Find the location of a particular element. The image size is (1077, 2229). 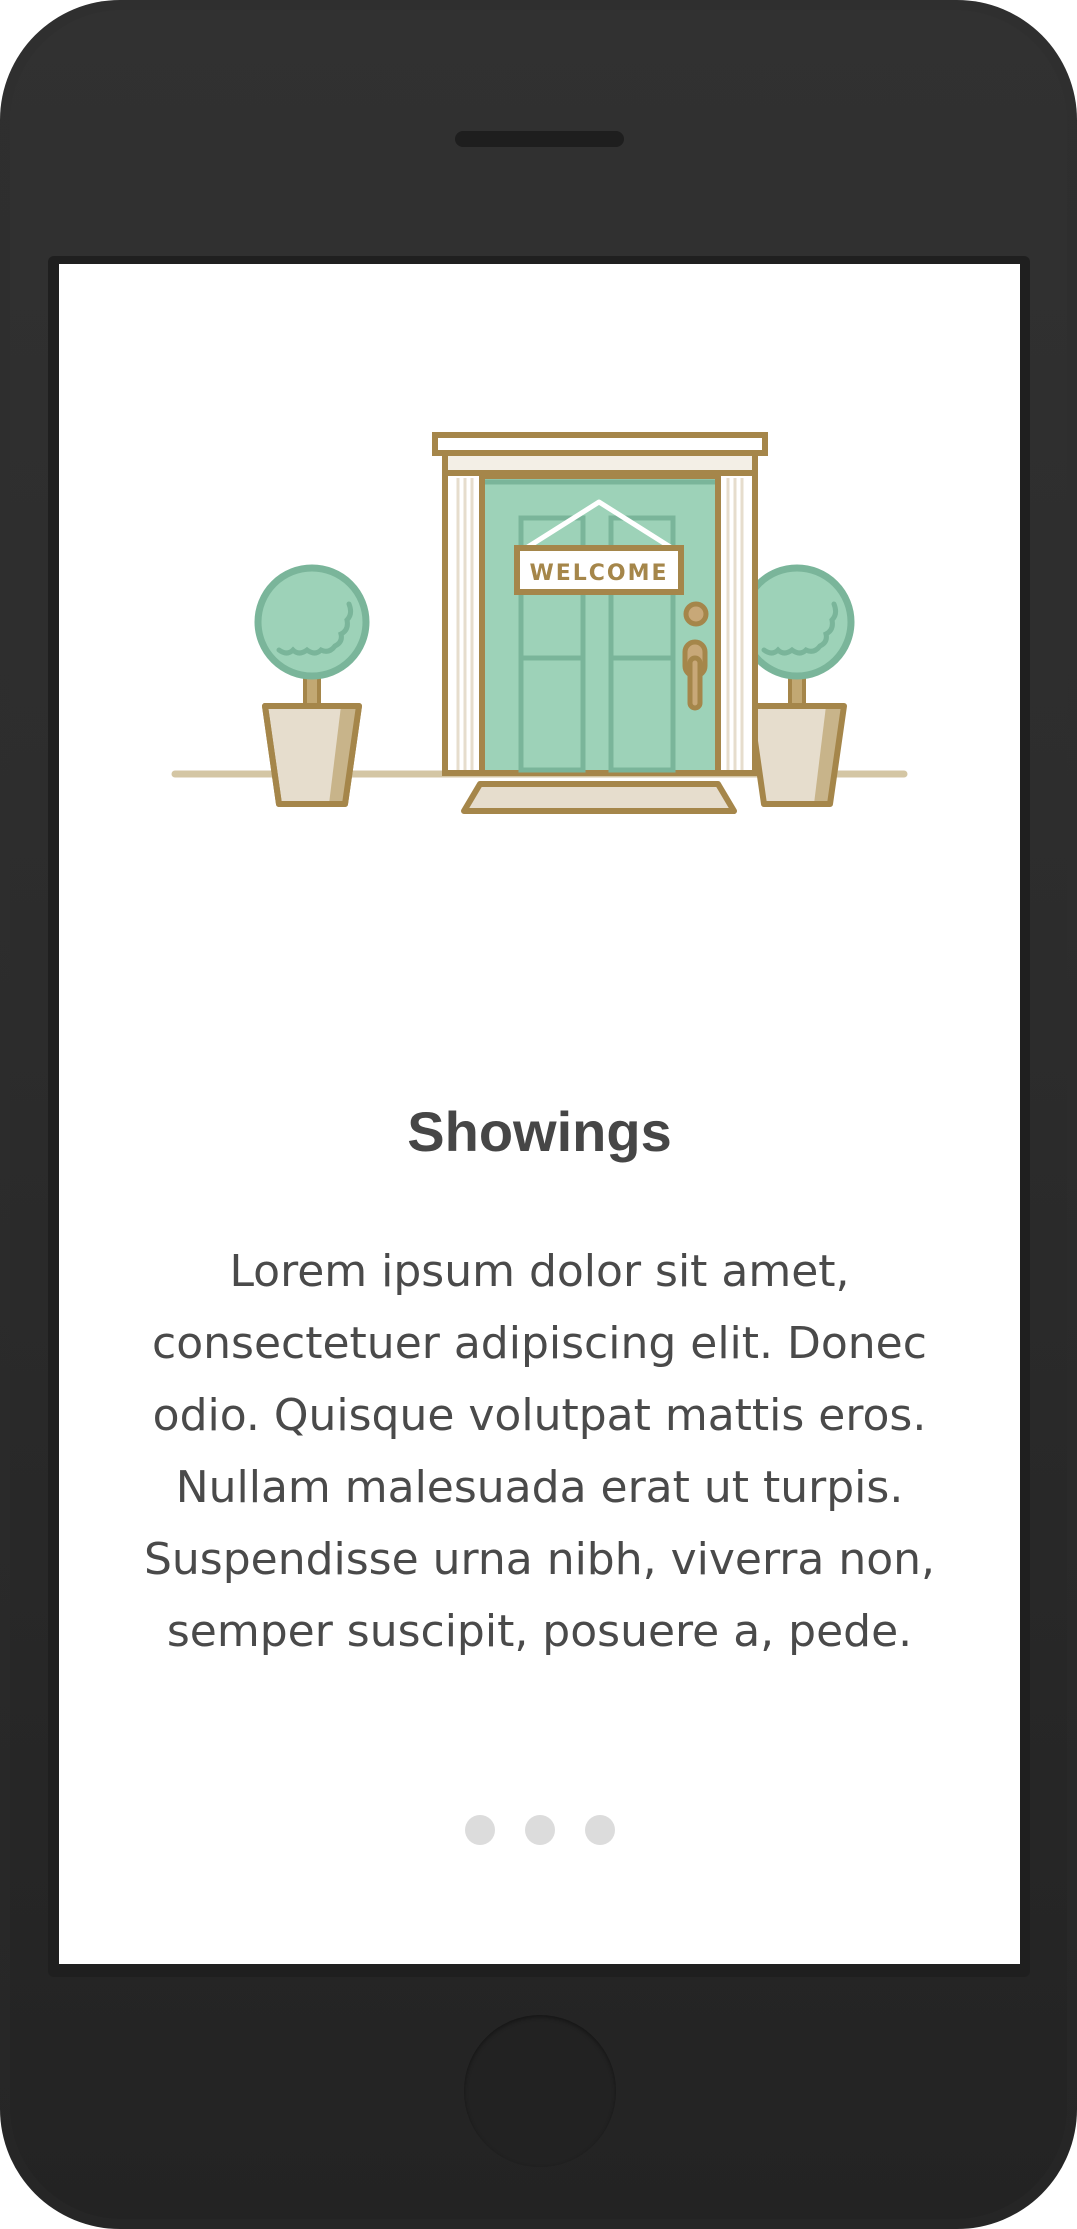

door-knob-icon is located at coordinates (696, 614).